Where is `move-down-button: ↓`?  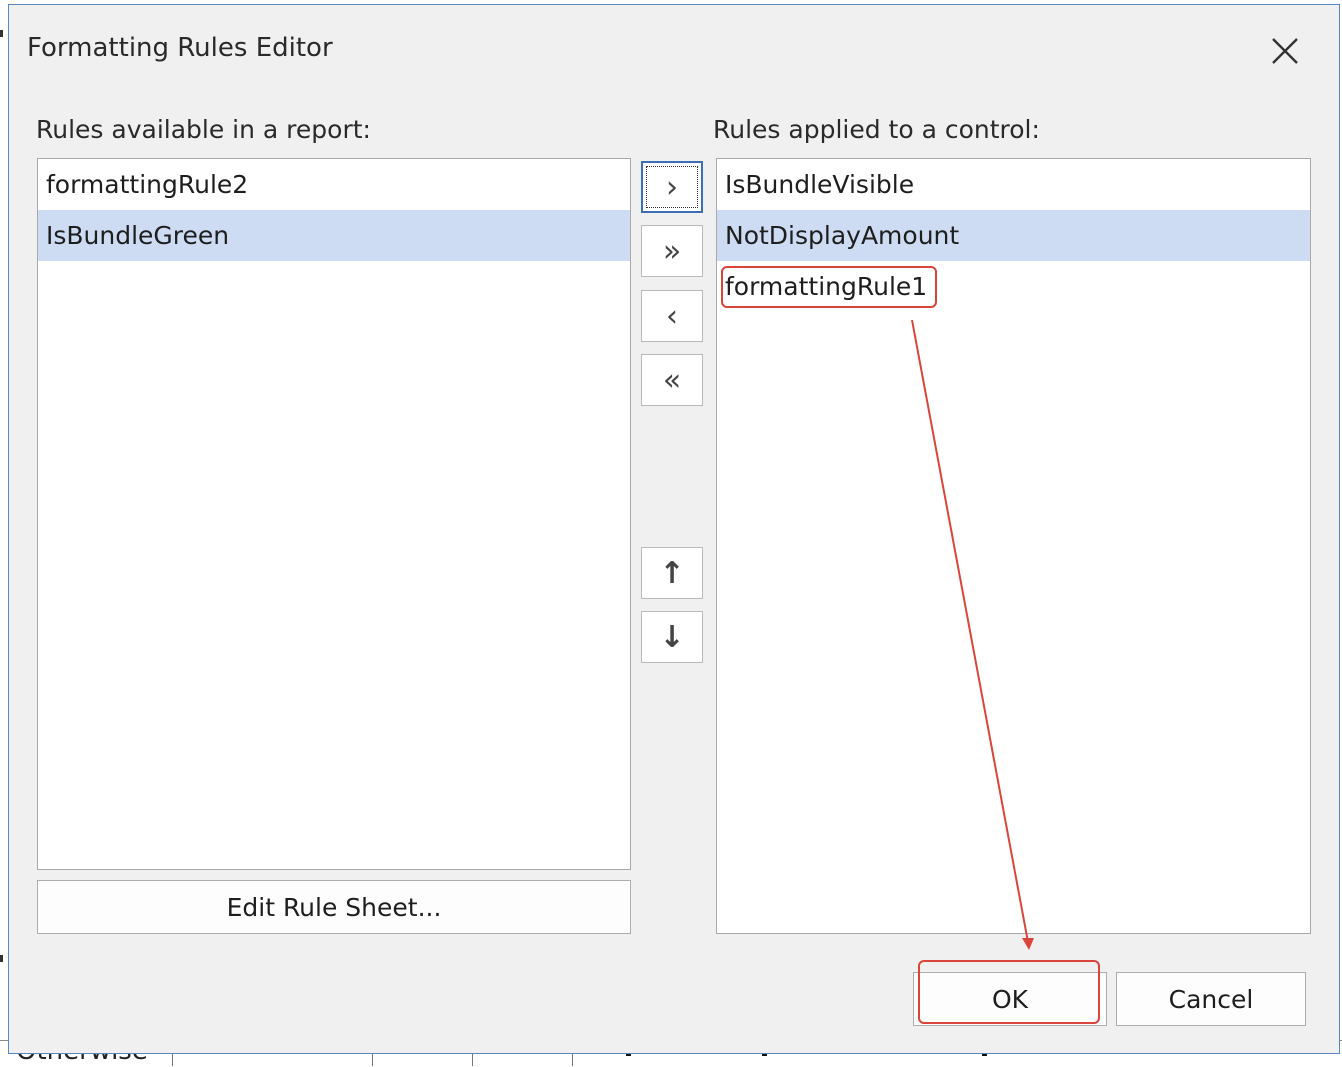 move-down-button: ↓ is located at coordinates (672, 637).